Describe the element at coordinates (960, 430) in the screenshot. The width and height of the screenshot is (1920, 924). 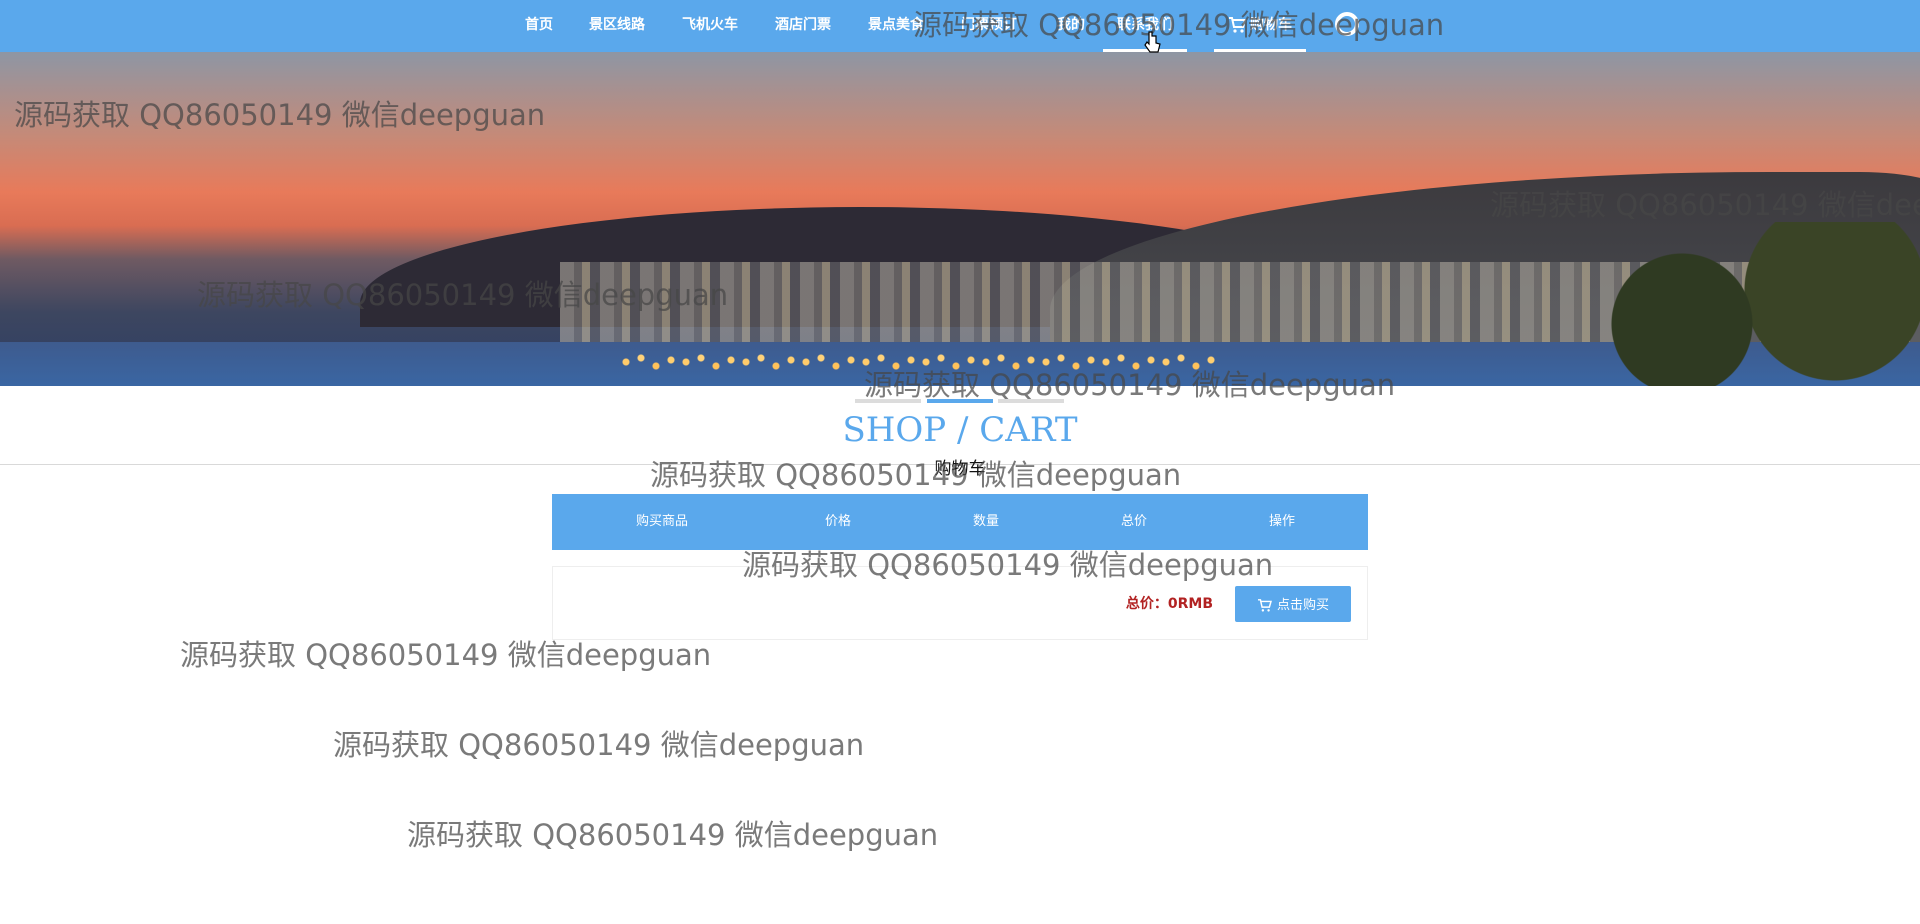
I see `page-title: SHOP / CART` at that location.